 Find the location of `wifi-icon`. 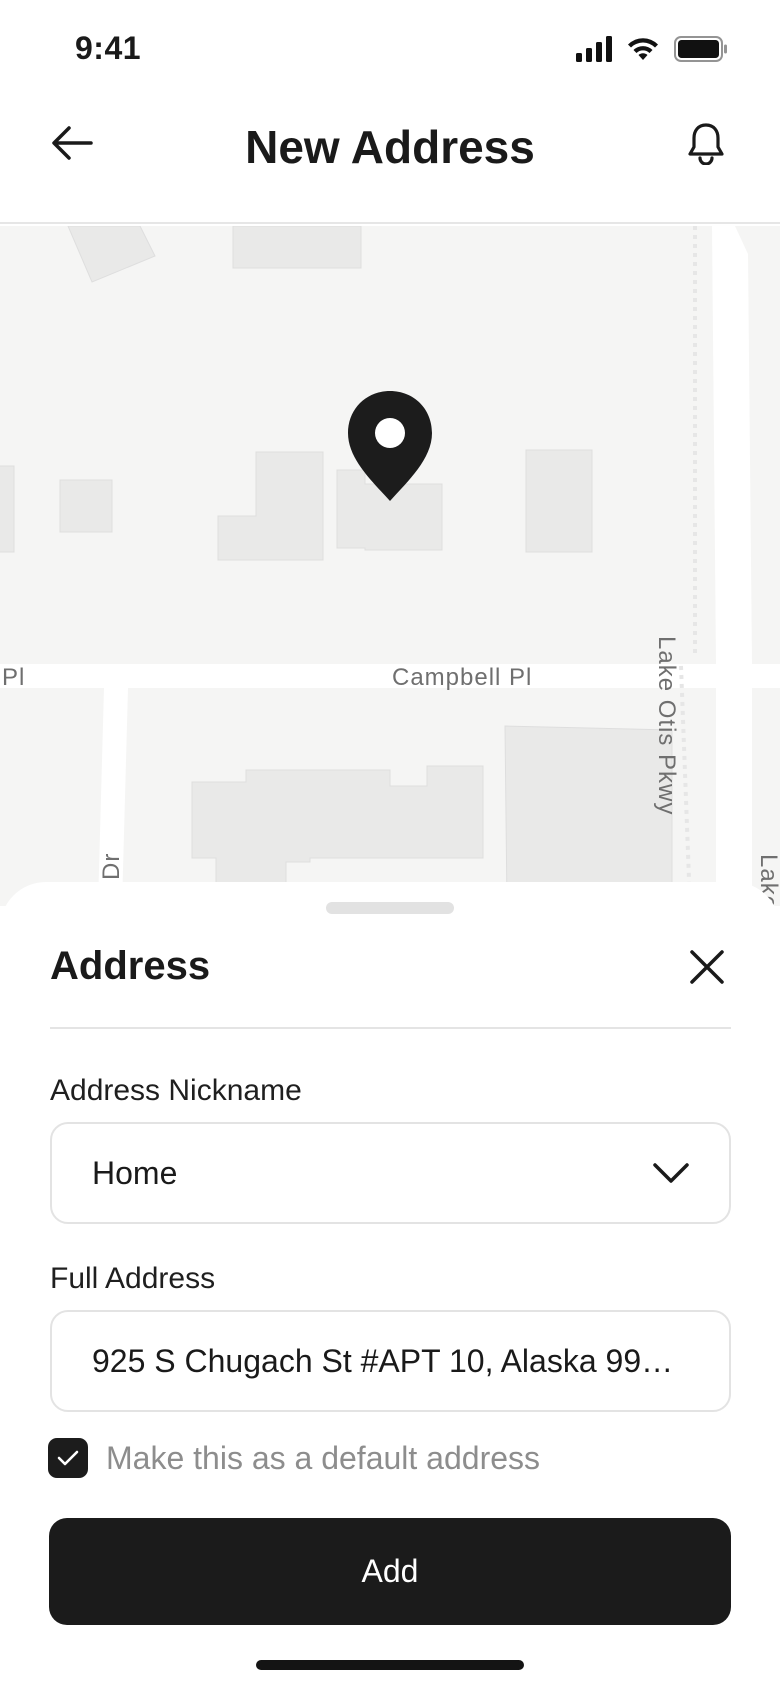

wifi-icon is located at coordinates (643, 51).